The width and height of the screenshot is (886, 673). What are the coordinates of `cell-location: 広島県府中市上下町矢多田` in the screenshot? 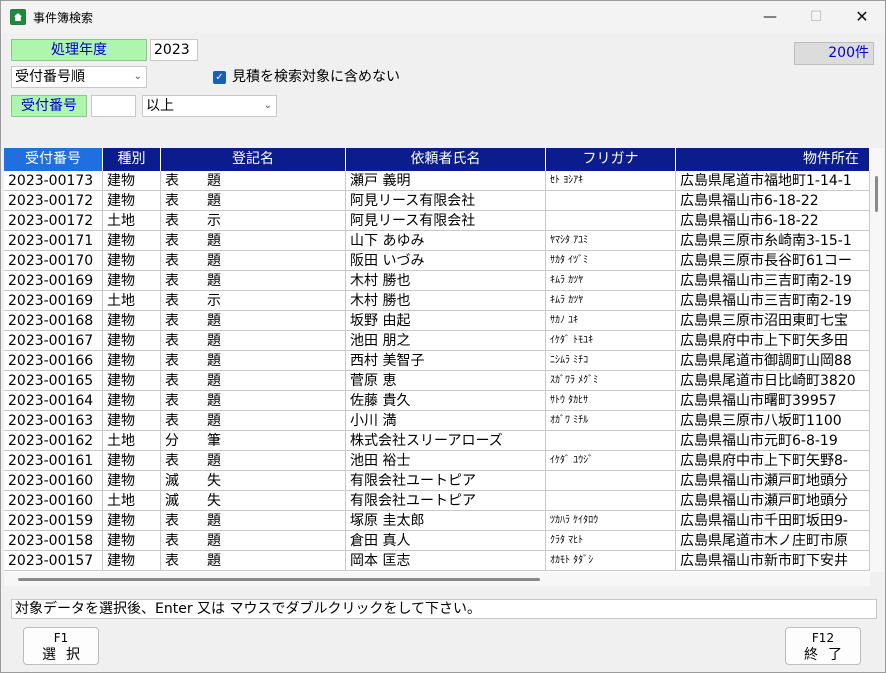 It's located at (773, 341).